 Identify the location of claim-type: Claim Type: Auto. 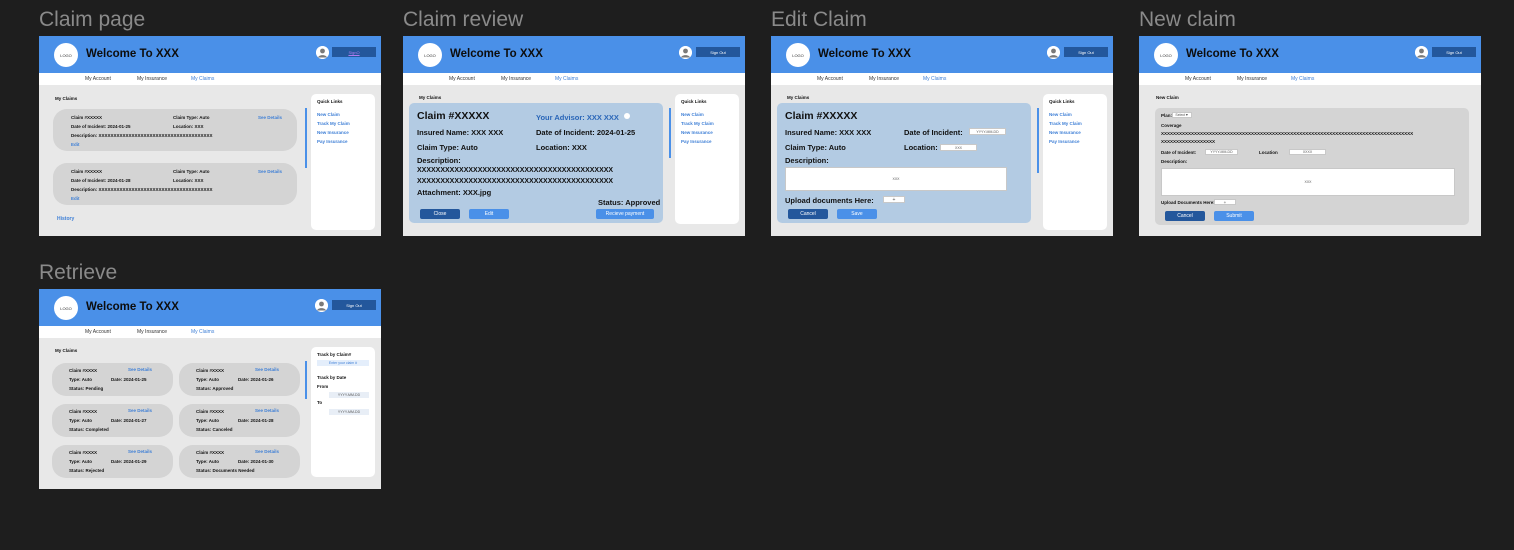
(447, 147).